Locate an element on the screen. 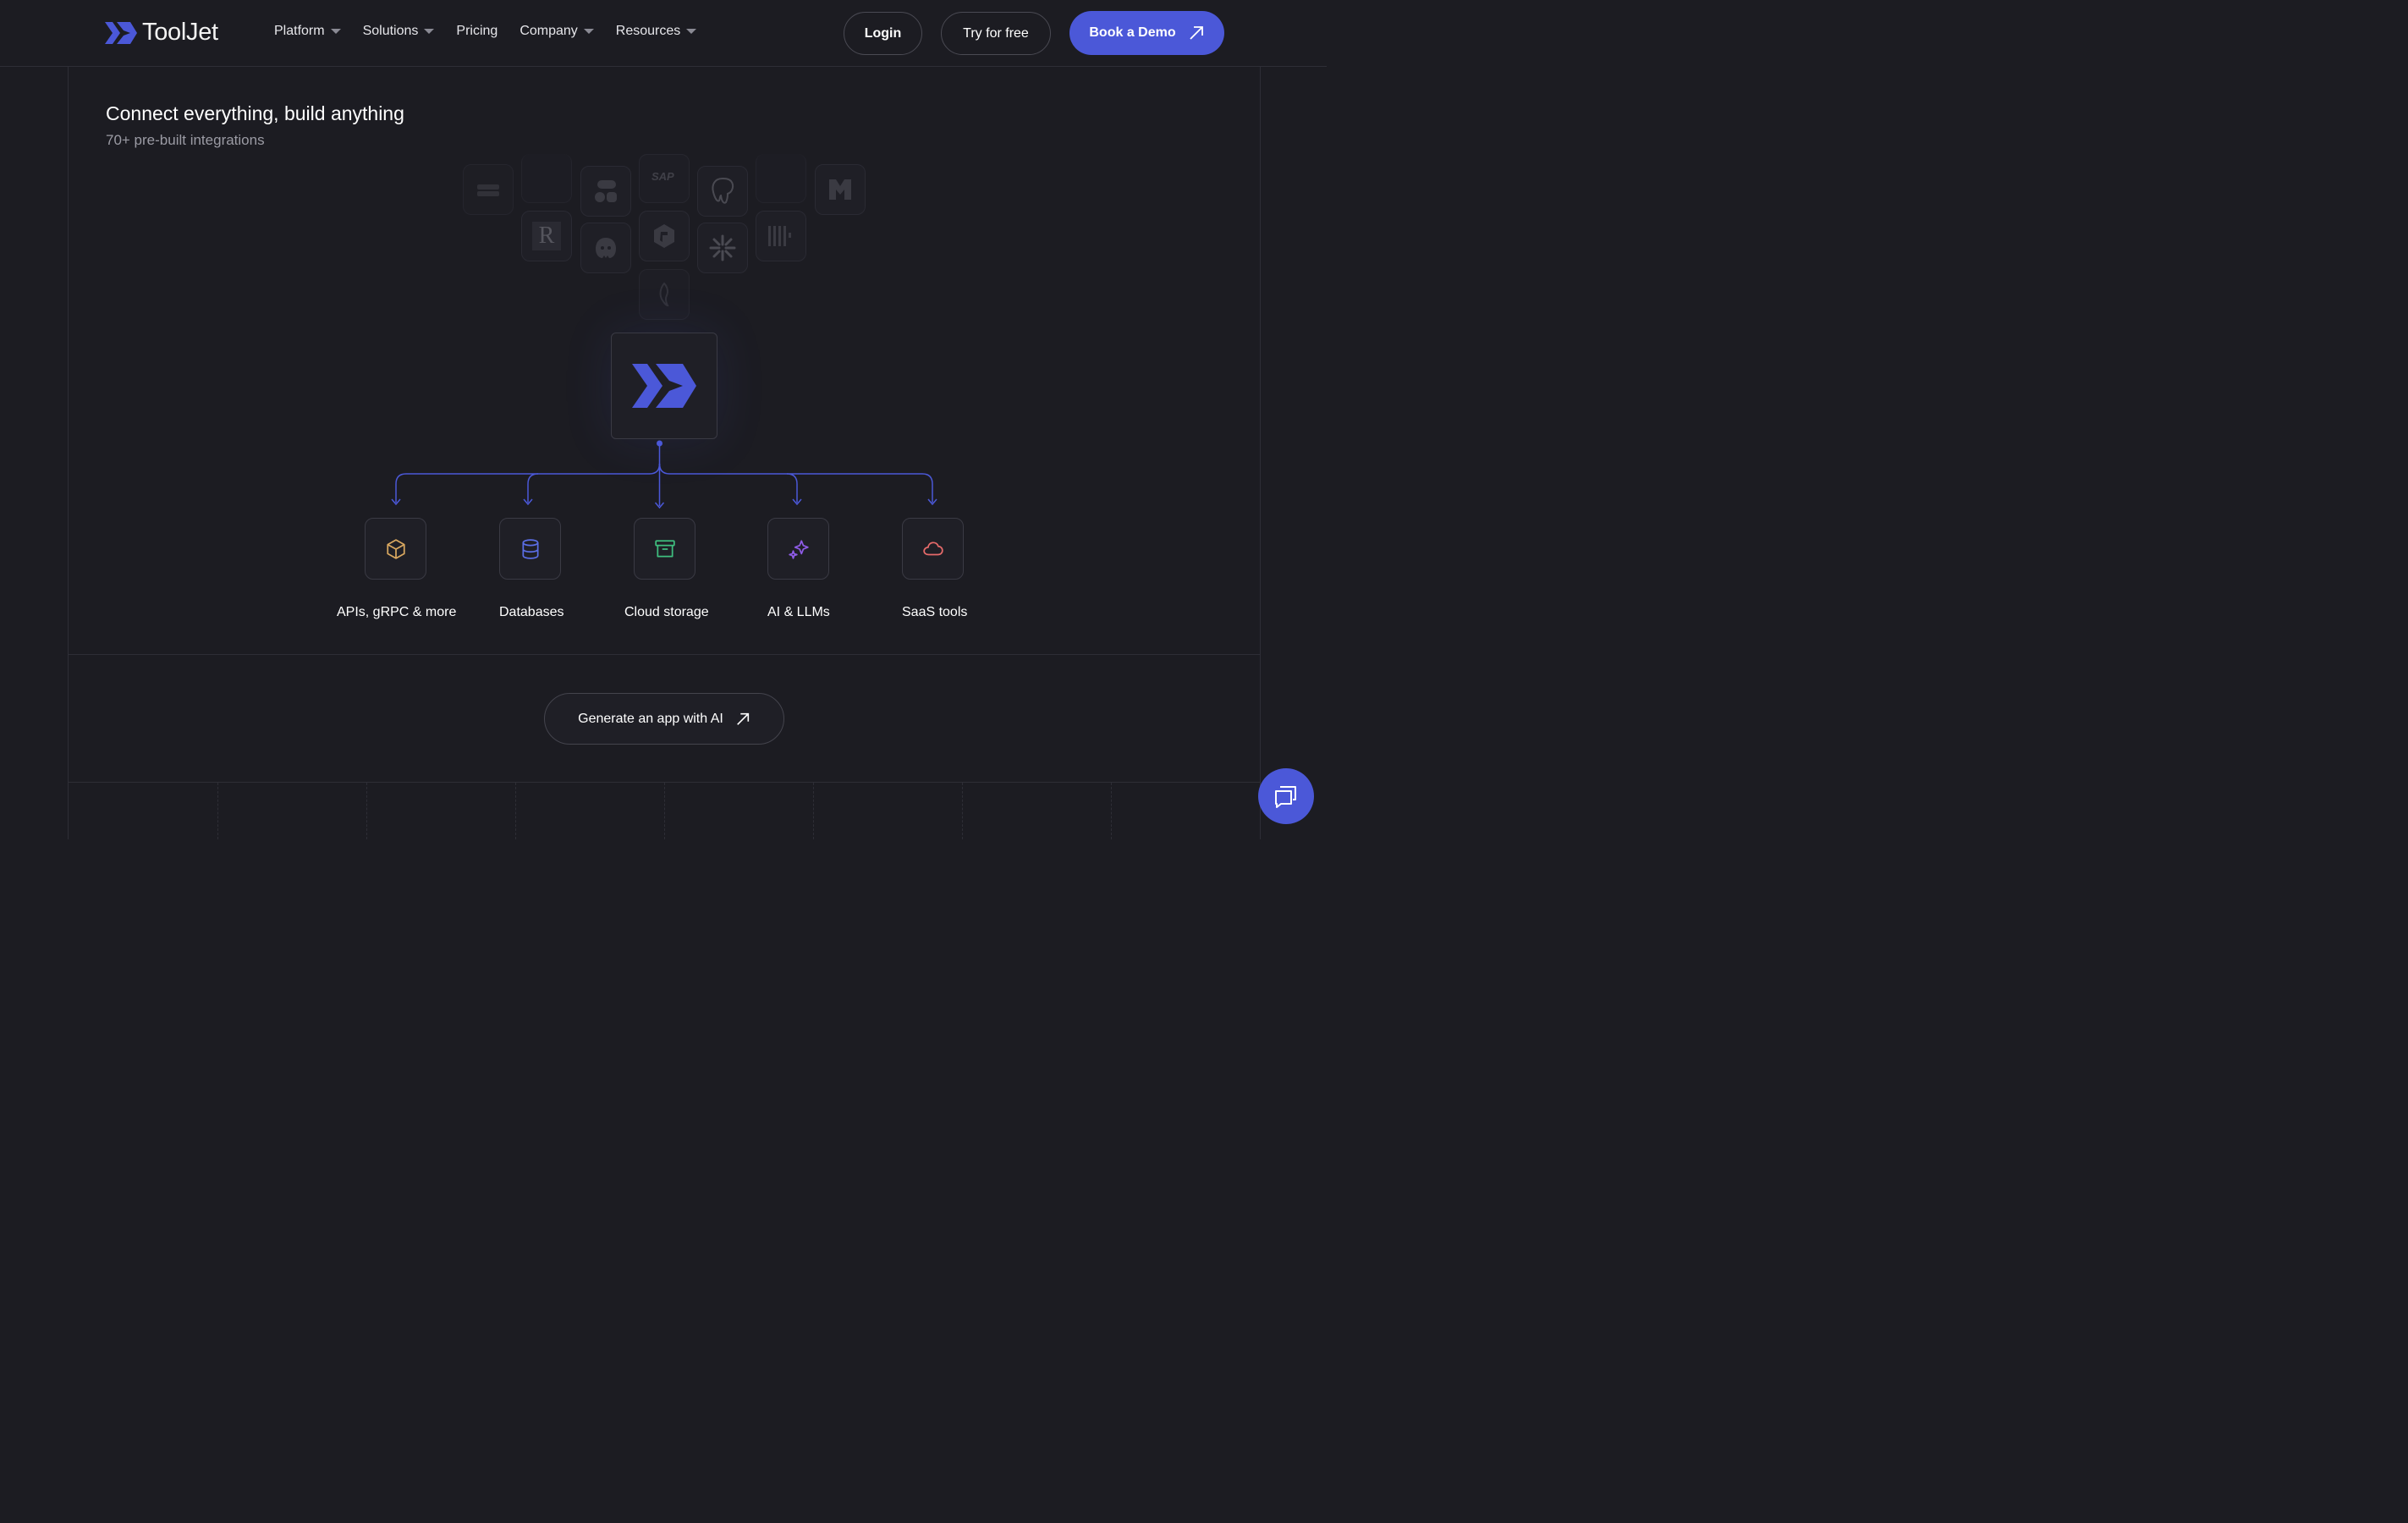 The width and height of the screenshot is (2408, 1523). category-label-cloud-storage: Cloud storage is located at coordinates (666, 612).